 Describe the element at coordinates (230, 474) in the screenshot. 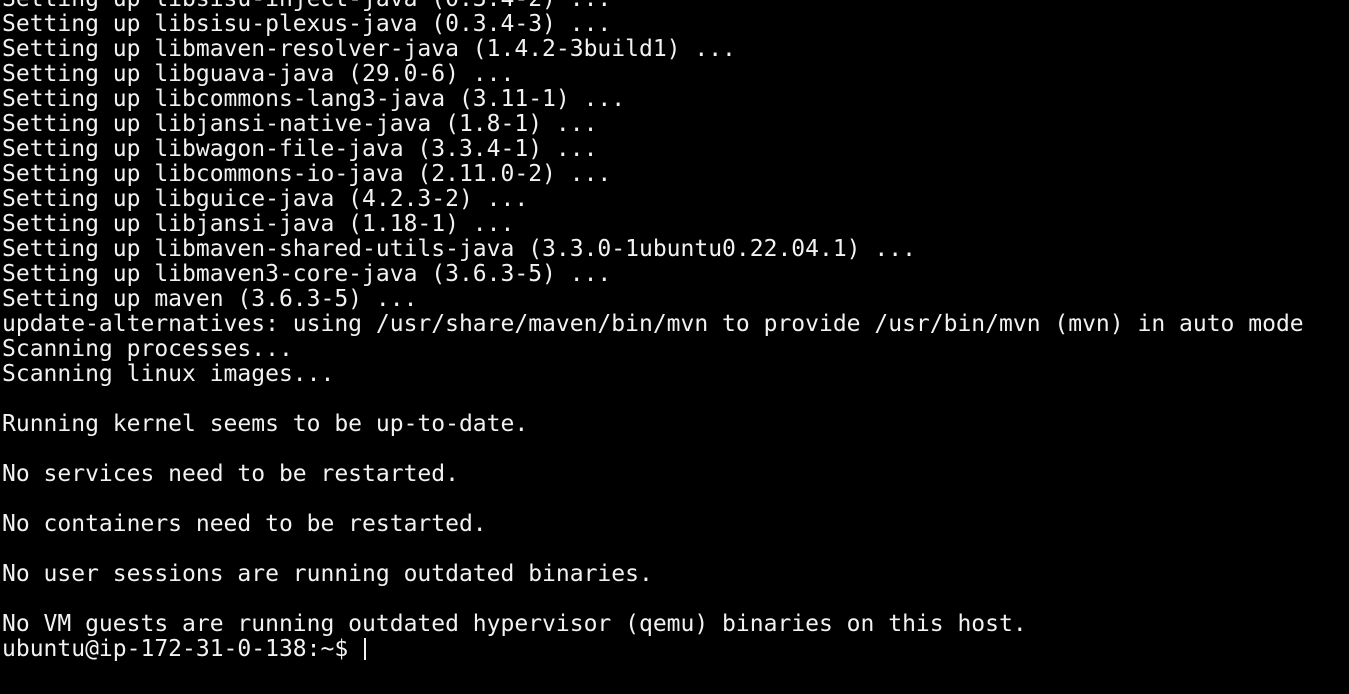

I see `output-line: No services need to be restarted.` at that location.